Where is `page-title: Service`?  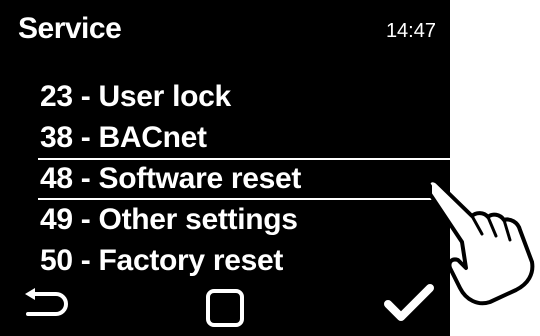
page-title: Service is located at coordinates (70, 28).